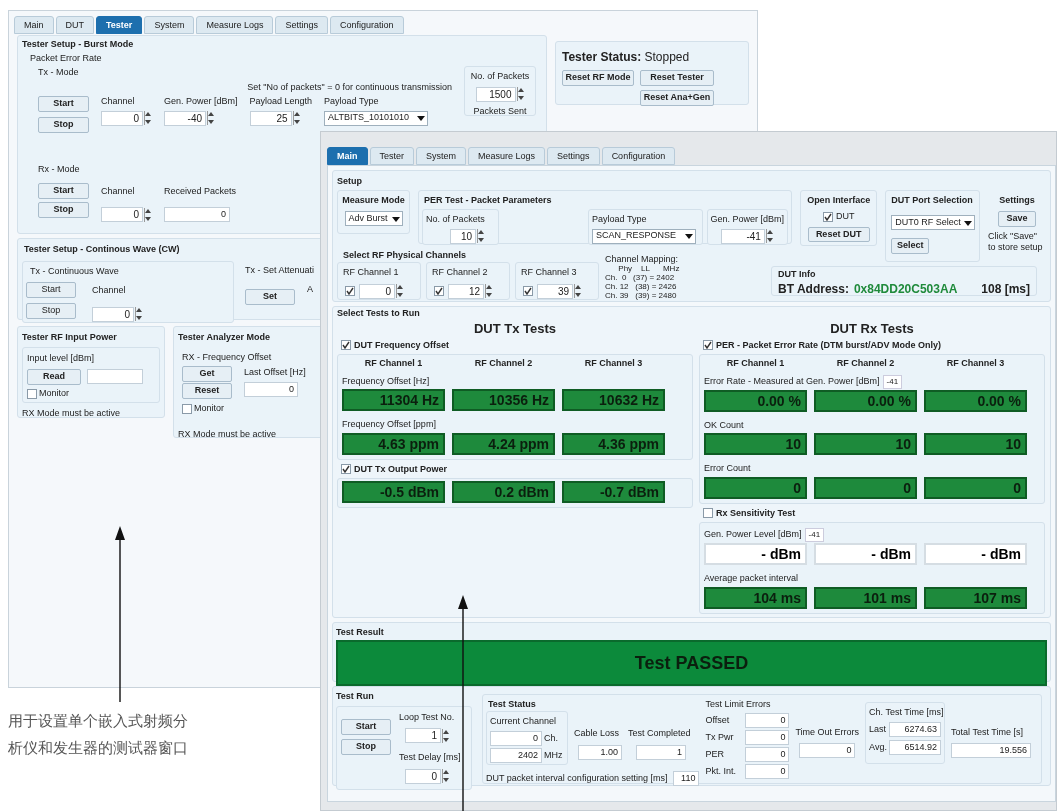 This screenshot has height=811, width=1057. I want to click on text-field: 19.556, so click(991, 750).